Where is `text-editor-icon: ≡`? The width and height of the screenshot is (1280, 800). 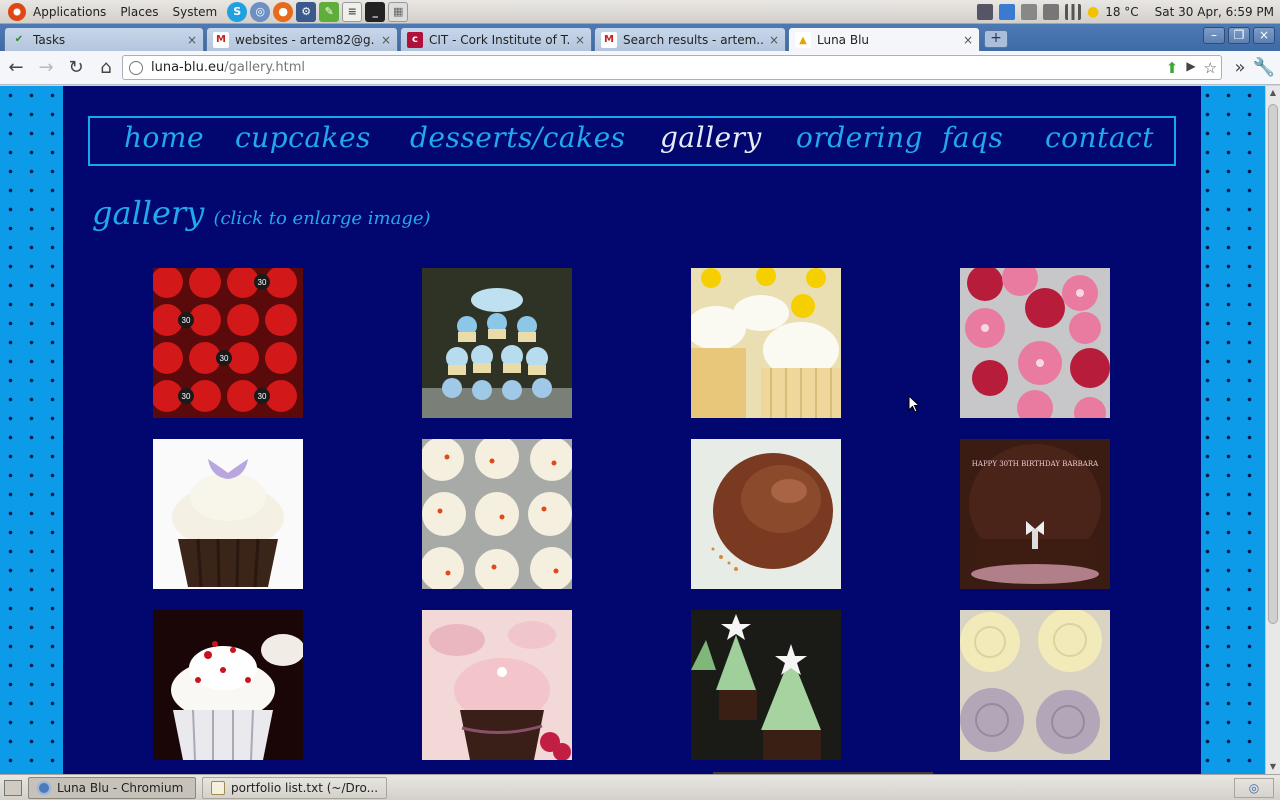 text-editor-icon: ≡ is located at coordinates (352, 11).